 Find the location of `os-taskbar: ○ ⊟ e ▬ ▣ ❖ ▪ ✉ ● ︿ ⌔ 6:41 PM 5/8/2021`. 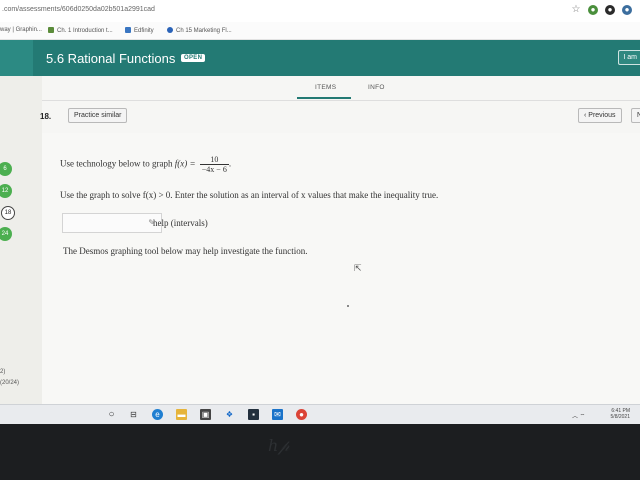

os-taskbar: ○ ⊟ e ▬ ▣ ❖ ▪ ✉ ● ︿ ⌔ 6:41 PM 5/8/2021 is located at coordinates (320, 414).